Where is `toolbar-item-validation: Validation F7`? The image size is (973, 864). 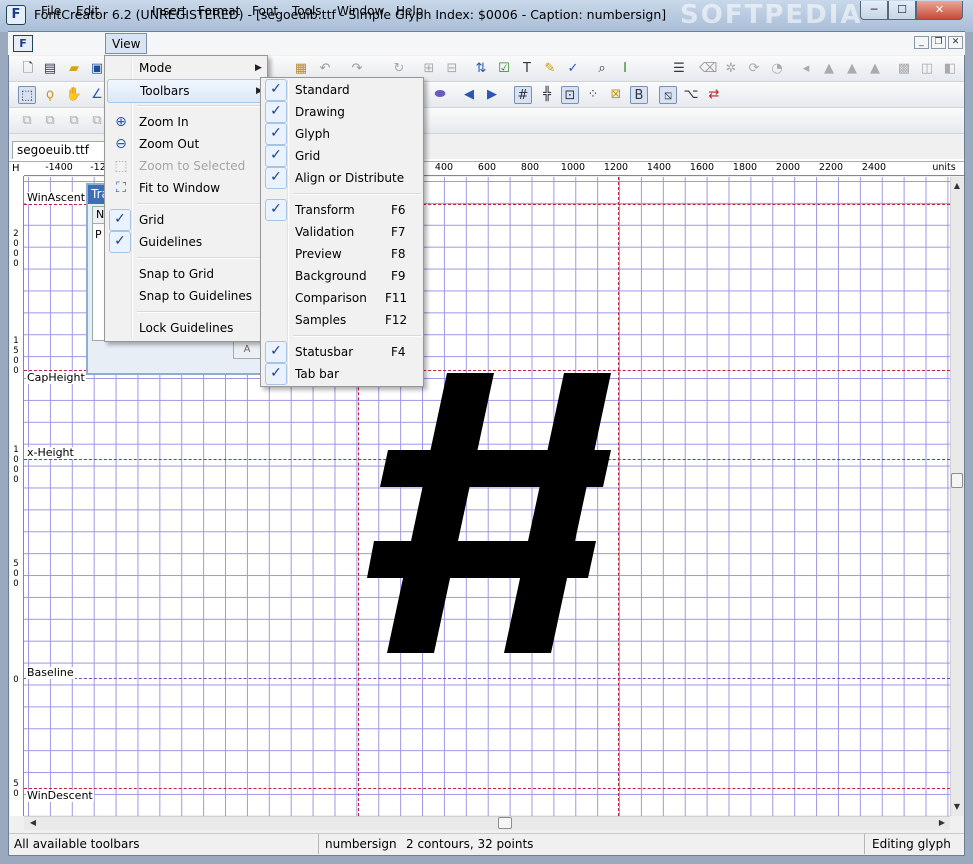
toolbar-item-validation: Validation F7 is located at coordinates (342, 232).